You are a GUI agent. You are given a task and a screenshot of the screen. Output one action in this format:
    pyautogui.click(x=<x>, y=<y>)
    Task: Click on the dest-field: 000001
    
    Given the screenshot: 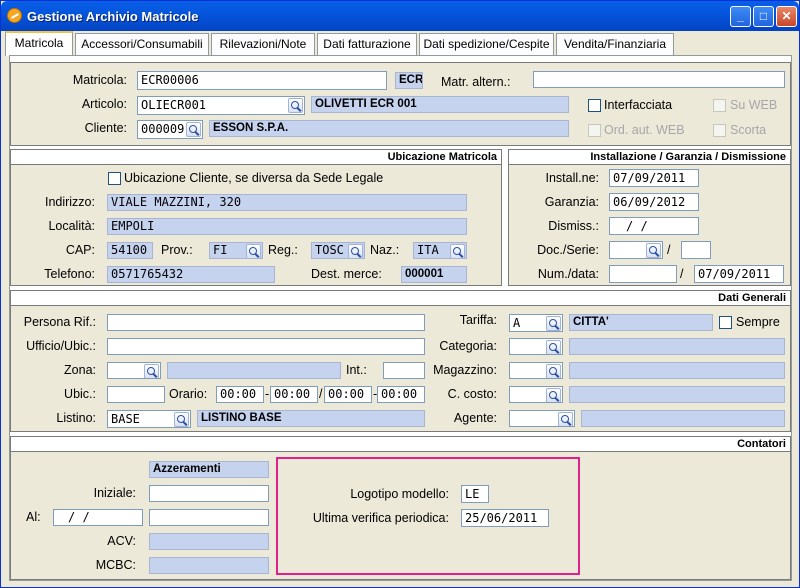 What is the action you would take?
    pyautogui.click(x=434, y=274)
    